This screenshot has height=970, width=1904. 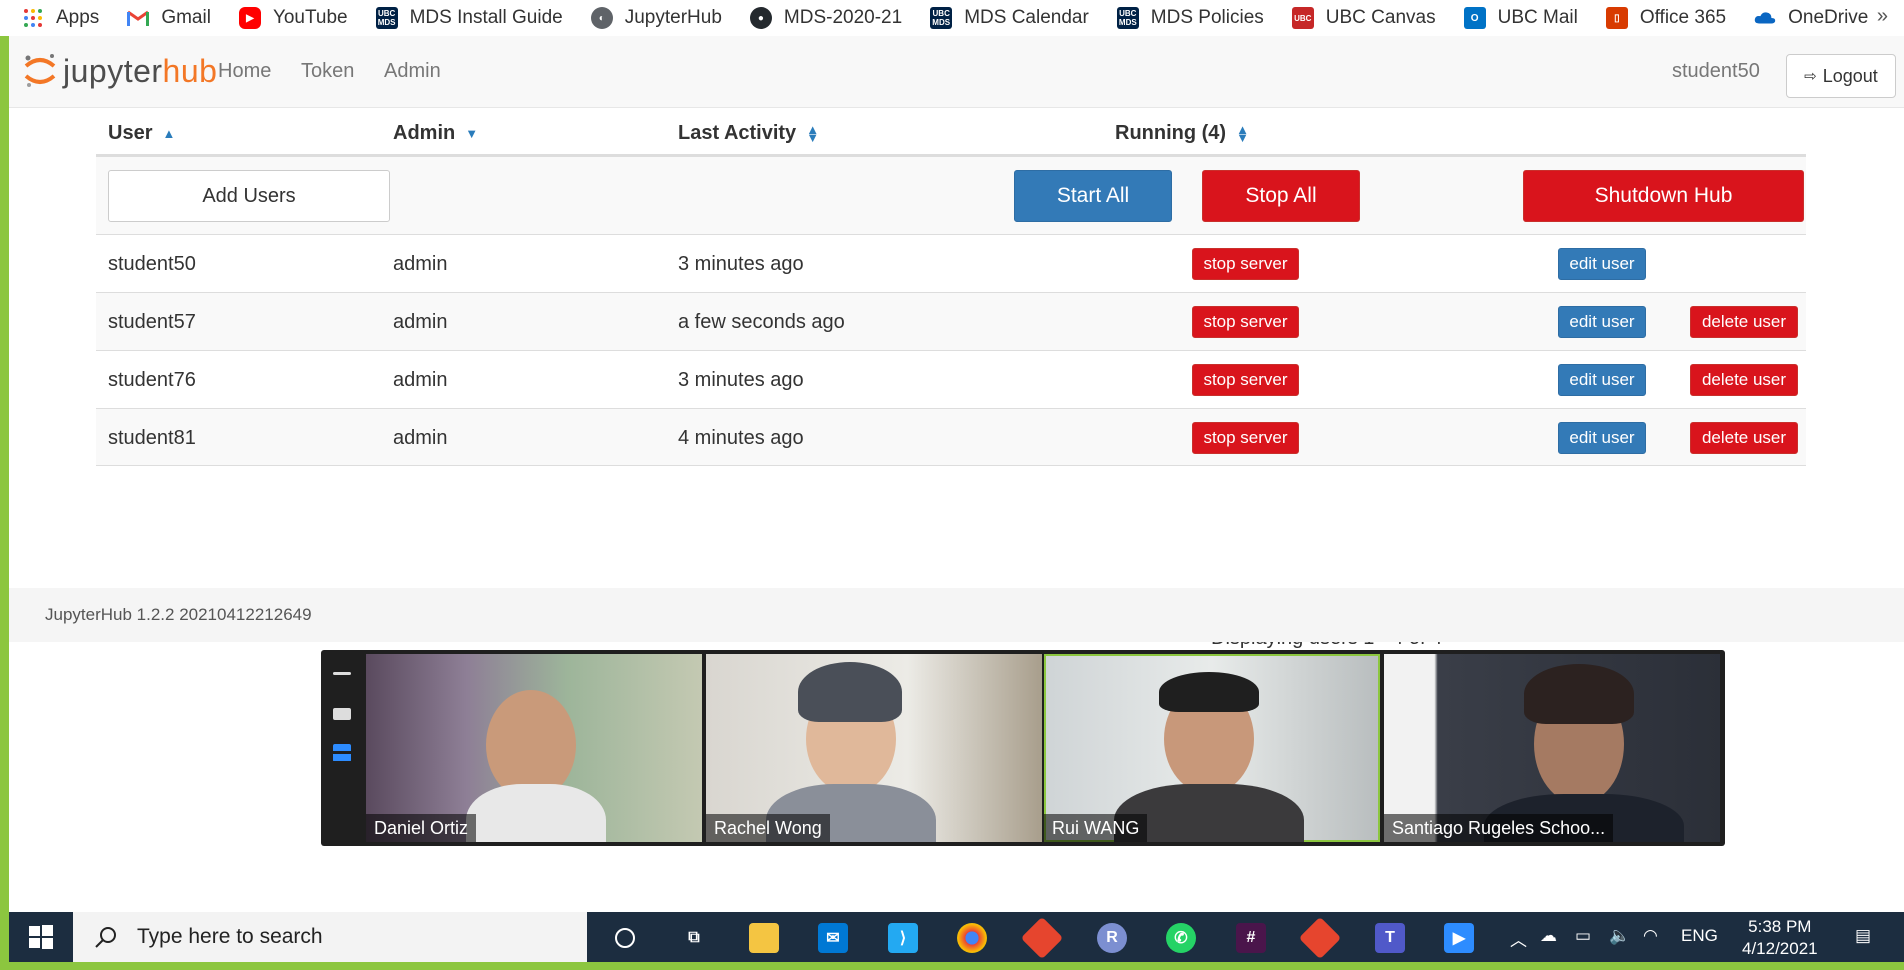 What do you see at coordinates (138, 18) in the screenshot?
I see `gmail-icon` at bounding box center [138, 18].